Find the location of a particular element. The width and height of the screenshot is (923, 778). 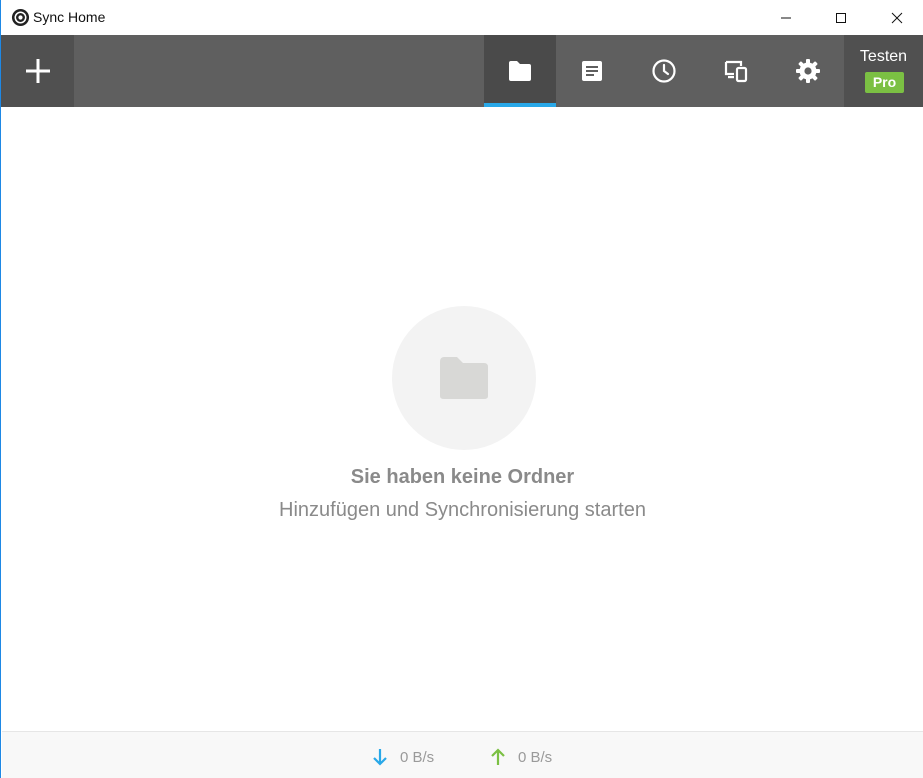

document-icon is located at coordinates (592, 71).